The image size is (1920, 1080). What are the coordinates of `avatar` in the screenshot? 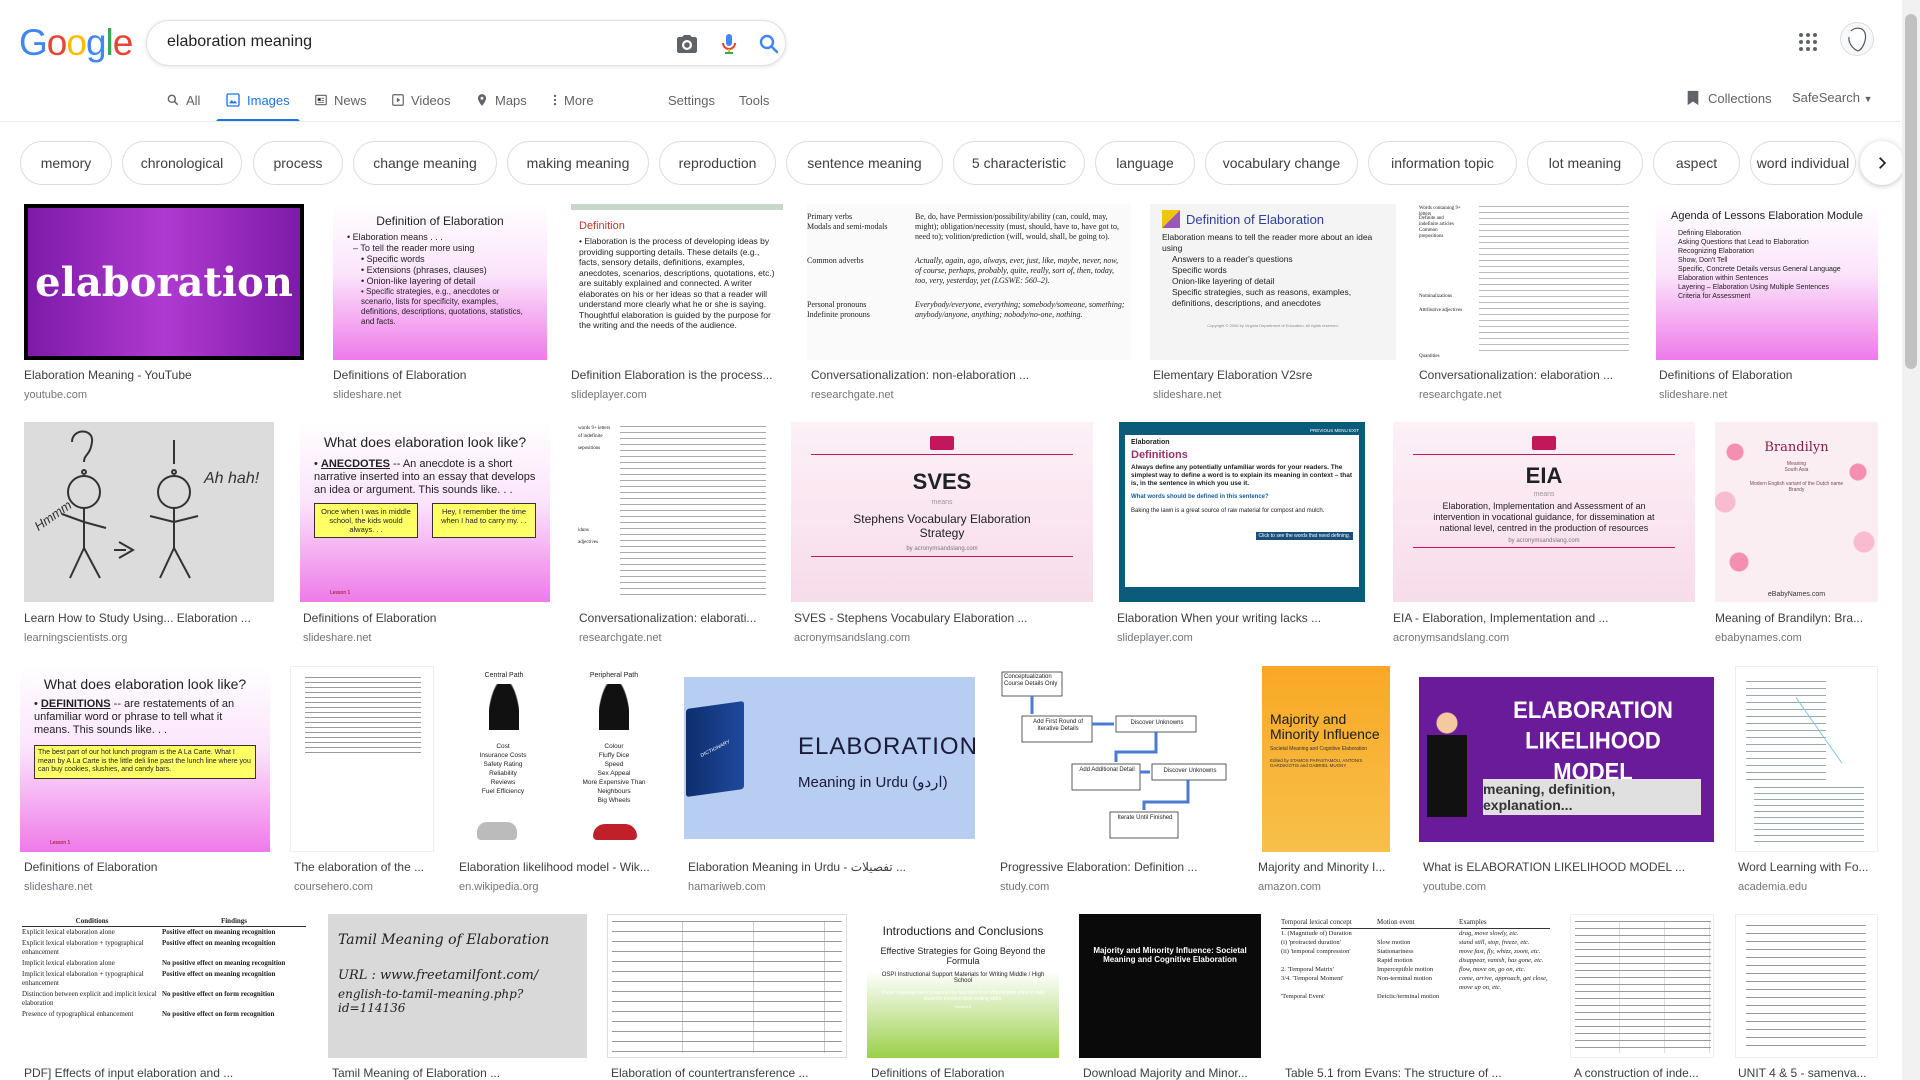 It's located at (1857, 39).